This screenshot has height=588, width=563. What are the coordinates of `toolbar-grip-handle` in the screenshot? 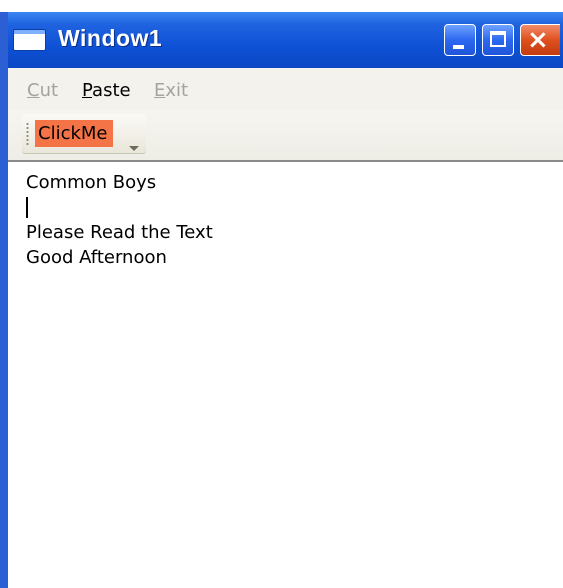 It's located at (27, 134).